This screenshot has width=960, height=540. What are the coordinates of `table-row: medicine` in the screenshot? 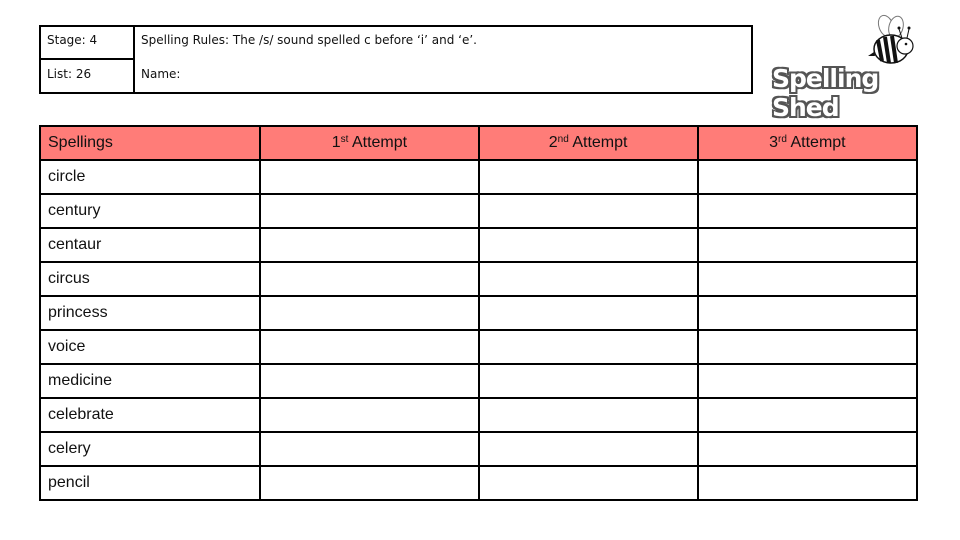 It's located at (478, 381).